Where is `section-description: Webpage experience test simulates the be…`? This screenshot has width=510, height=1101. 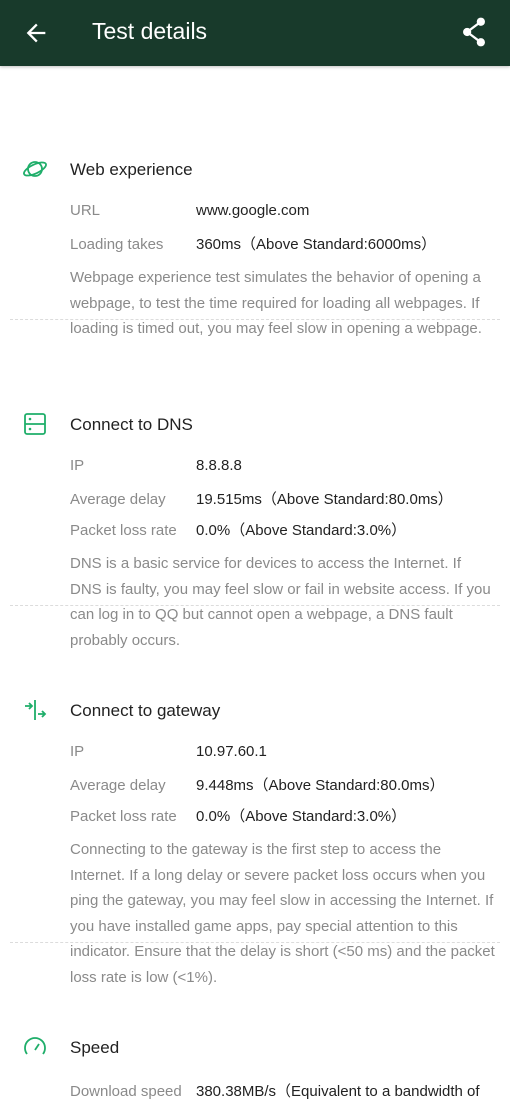
section-description: Webpage experience test simulates the be… is located at coordinates (276, 303).